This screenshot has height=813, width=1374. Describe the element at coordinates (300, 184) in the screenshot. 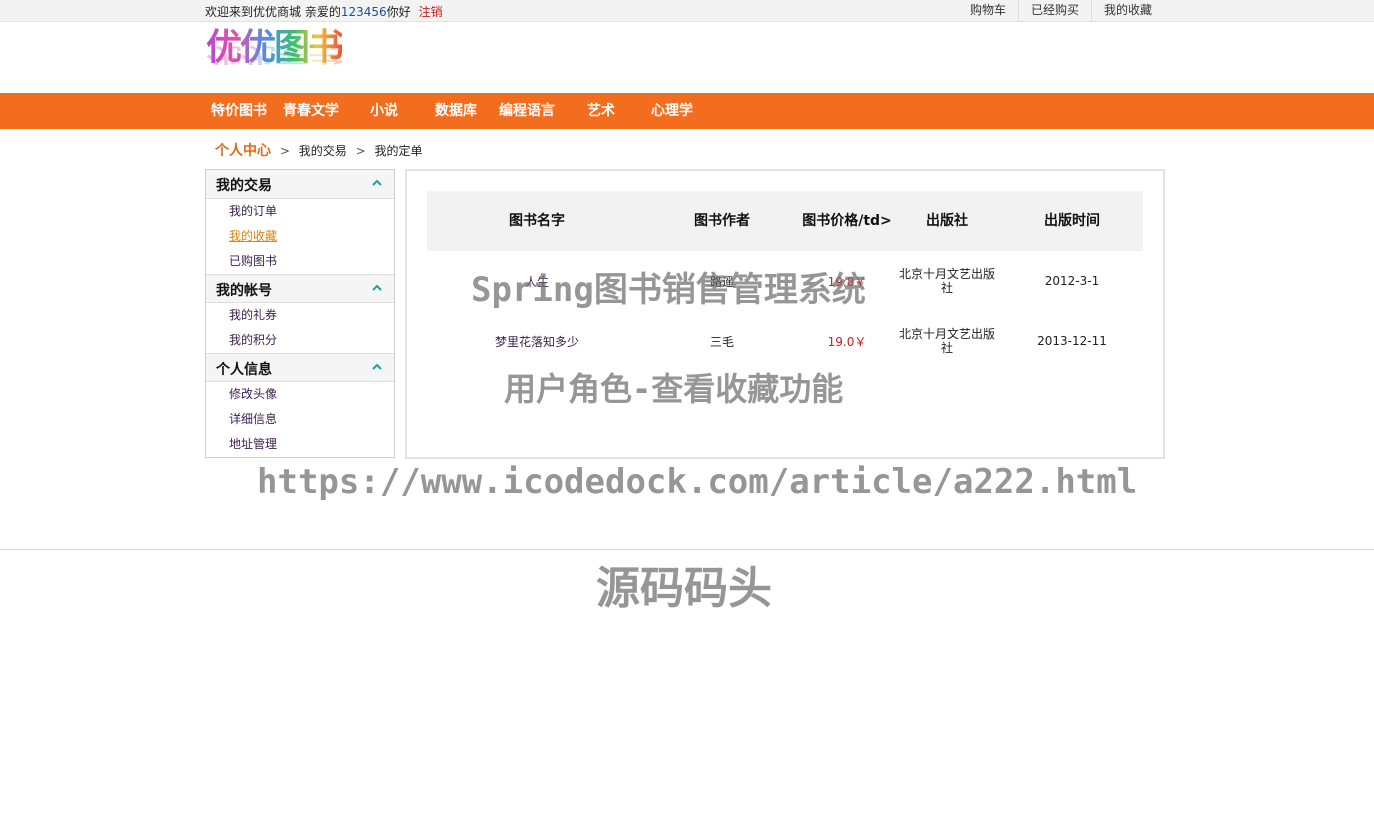

I see `sidebar-group-trade: 我的交易` at that location.